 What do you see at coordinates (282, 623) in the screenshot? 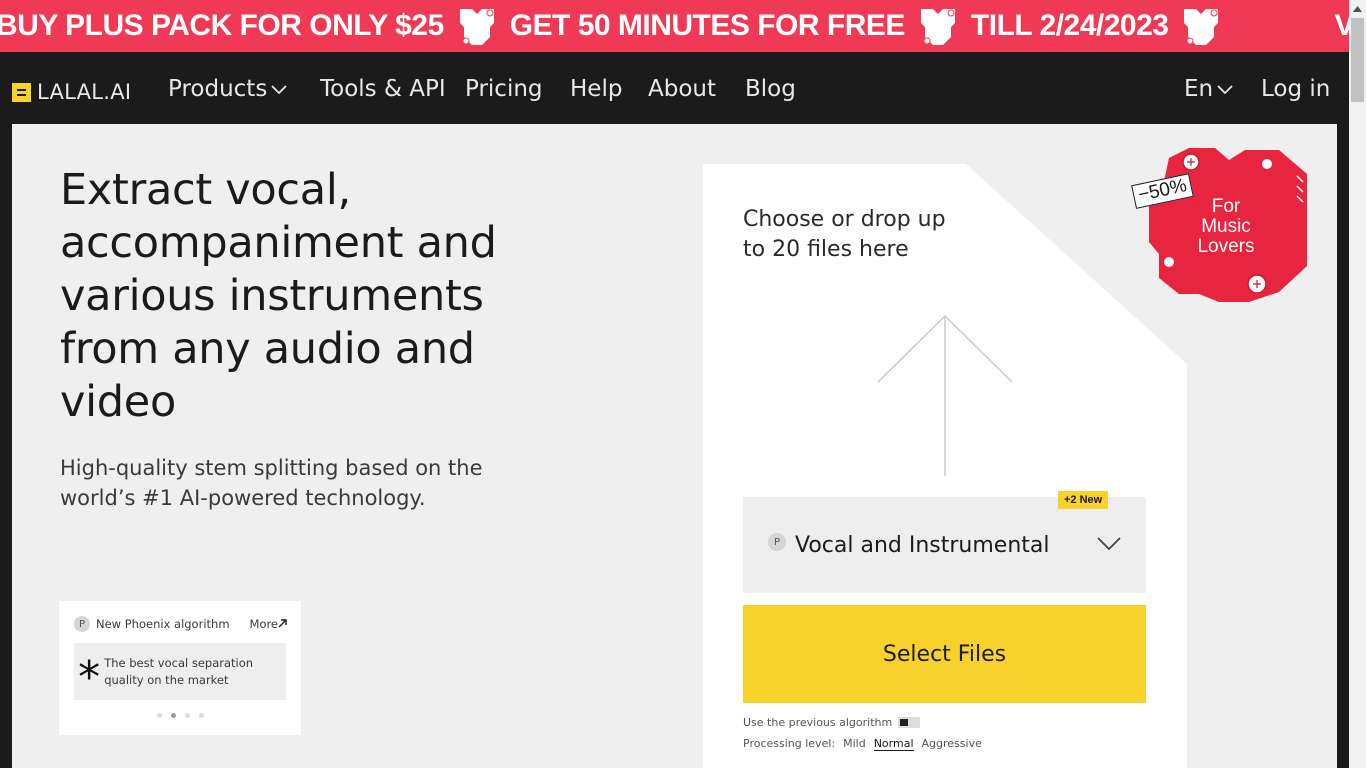
I see `arrow-up-right-icon` at bounding box center [282, 623].